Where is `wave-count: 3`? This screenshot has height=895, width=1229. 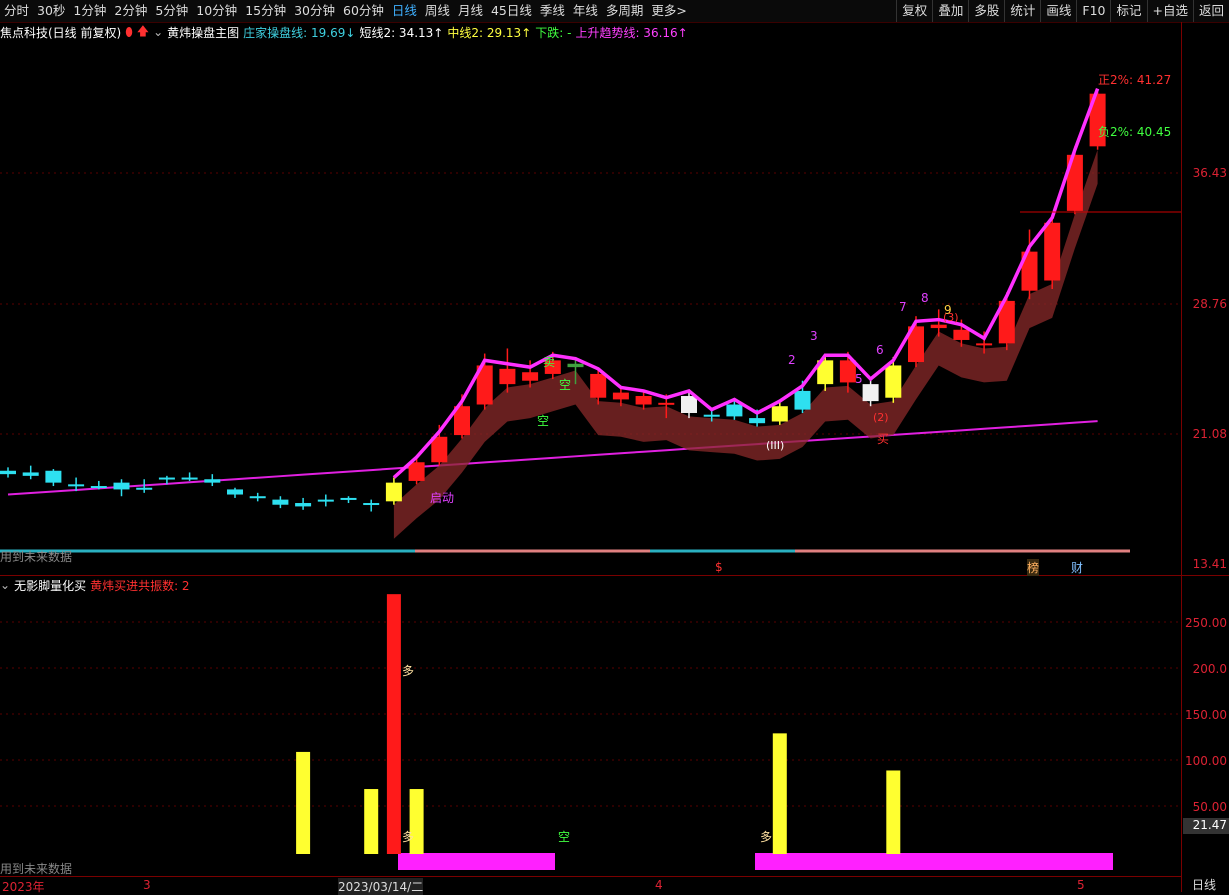 wave-count: 3 is located at coordinates (814, 336).